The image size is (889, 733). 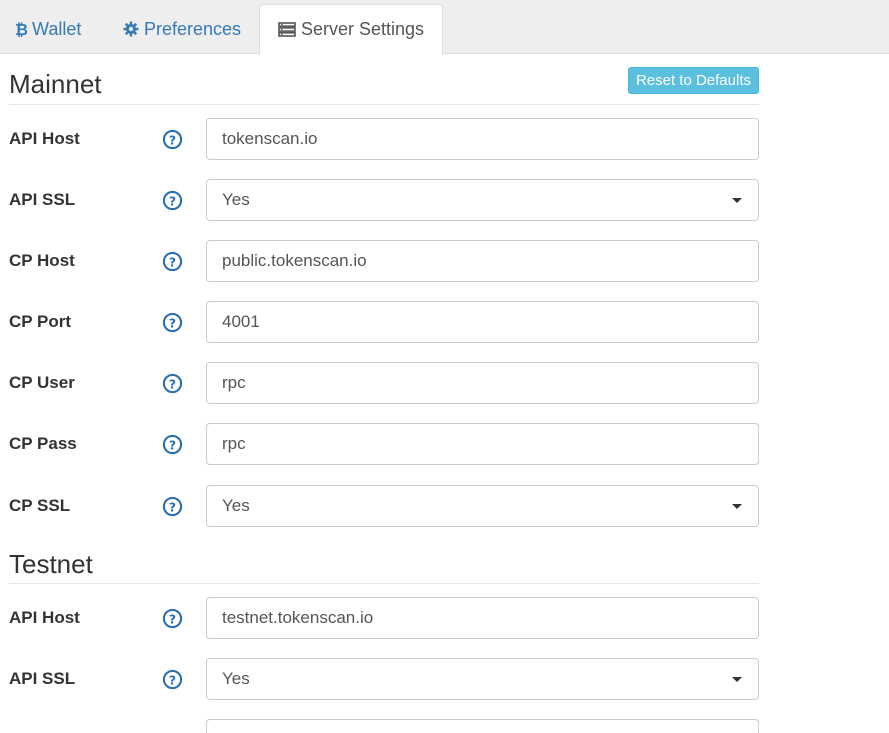 I want to click on bitcoin-icon: ₿, so click(x=21, y=29).